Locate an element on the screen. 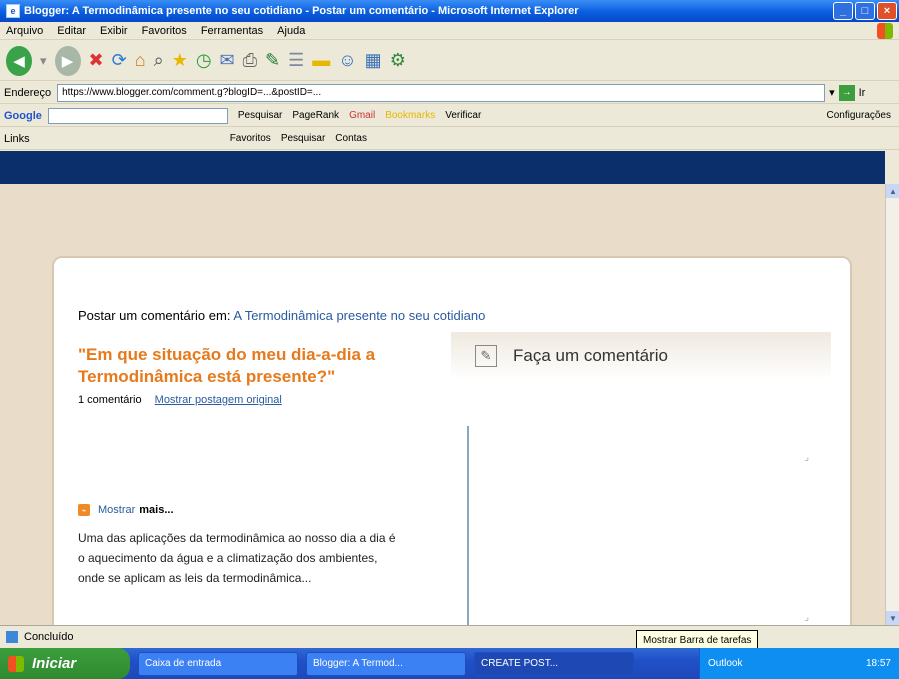 Image resolution: width=899 pixels, height=679 pixels. research-icon: ▦ is located at coordinates (373, 61).